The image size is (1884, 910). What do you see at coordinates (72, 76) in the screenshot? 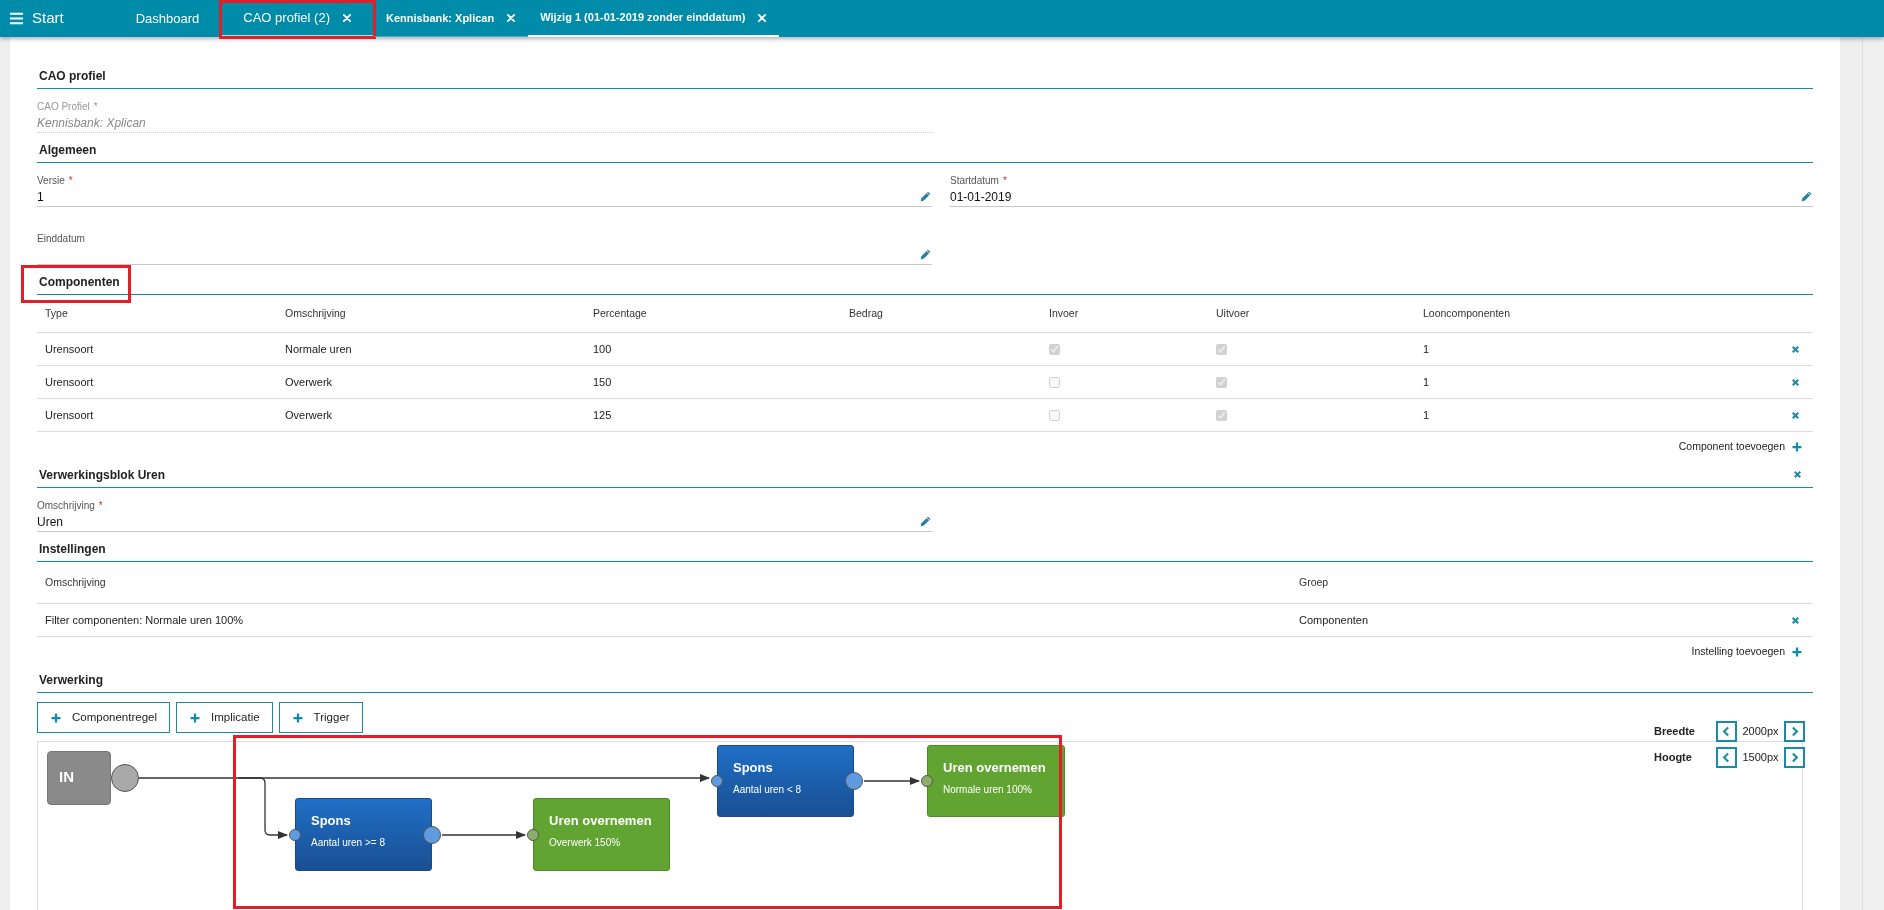
I see `section-heading: CAO profiel` at bounding box center [72, 76].